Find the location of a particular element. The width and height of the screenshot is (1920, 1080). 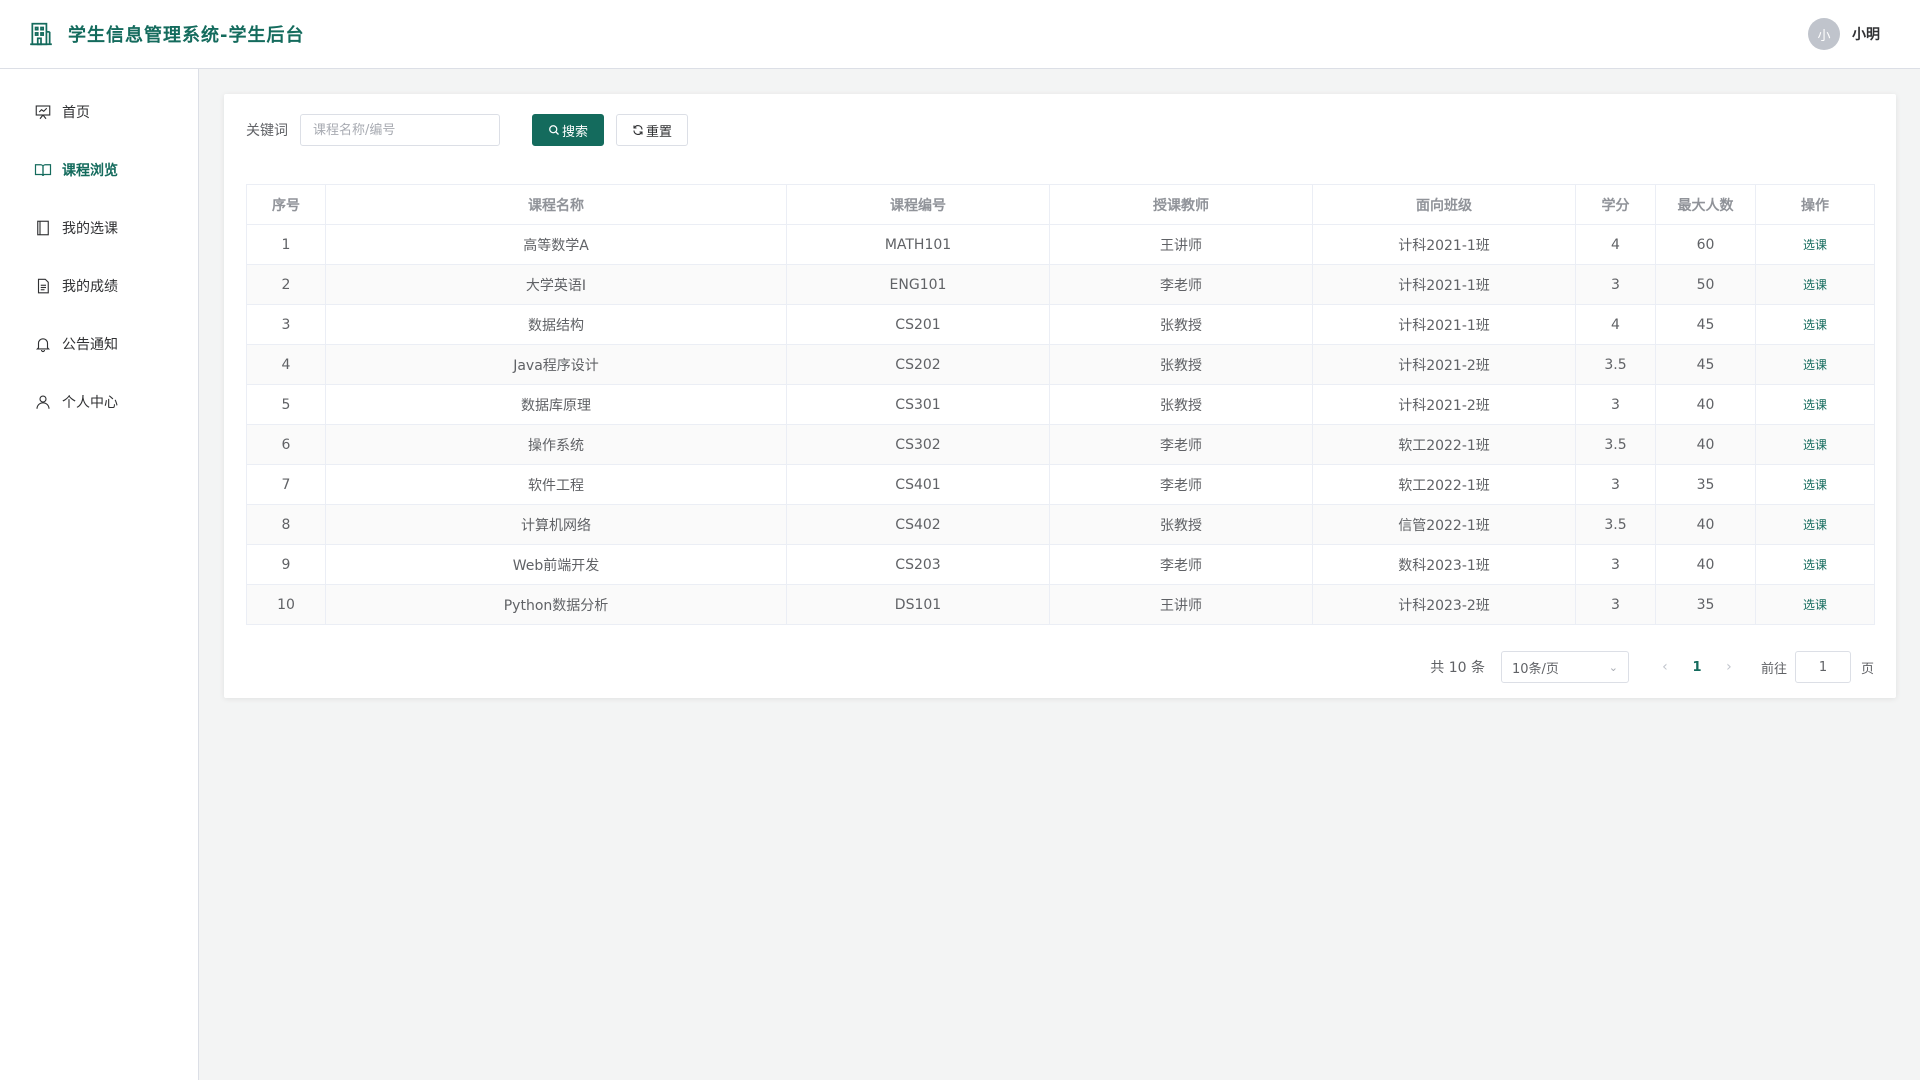

table-cell: CS401 is located at coordinates (918, 484).